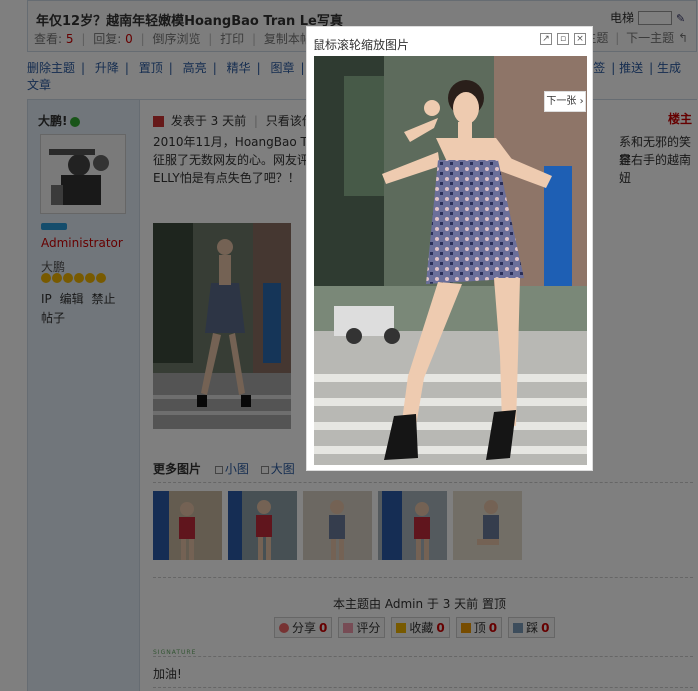 The height and width of the screenshot is (691, 698). I want to click on popup-toolbar: ↗ ▫ ×, so click(563, 39).